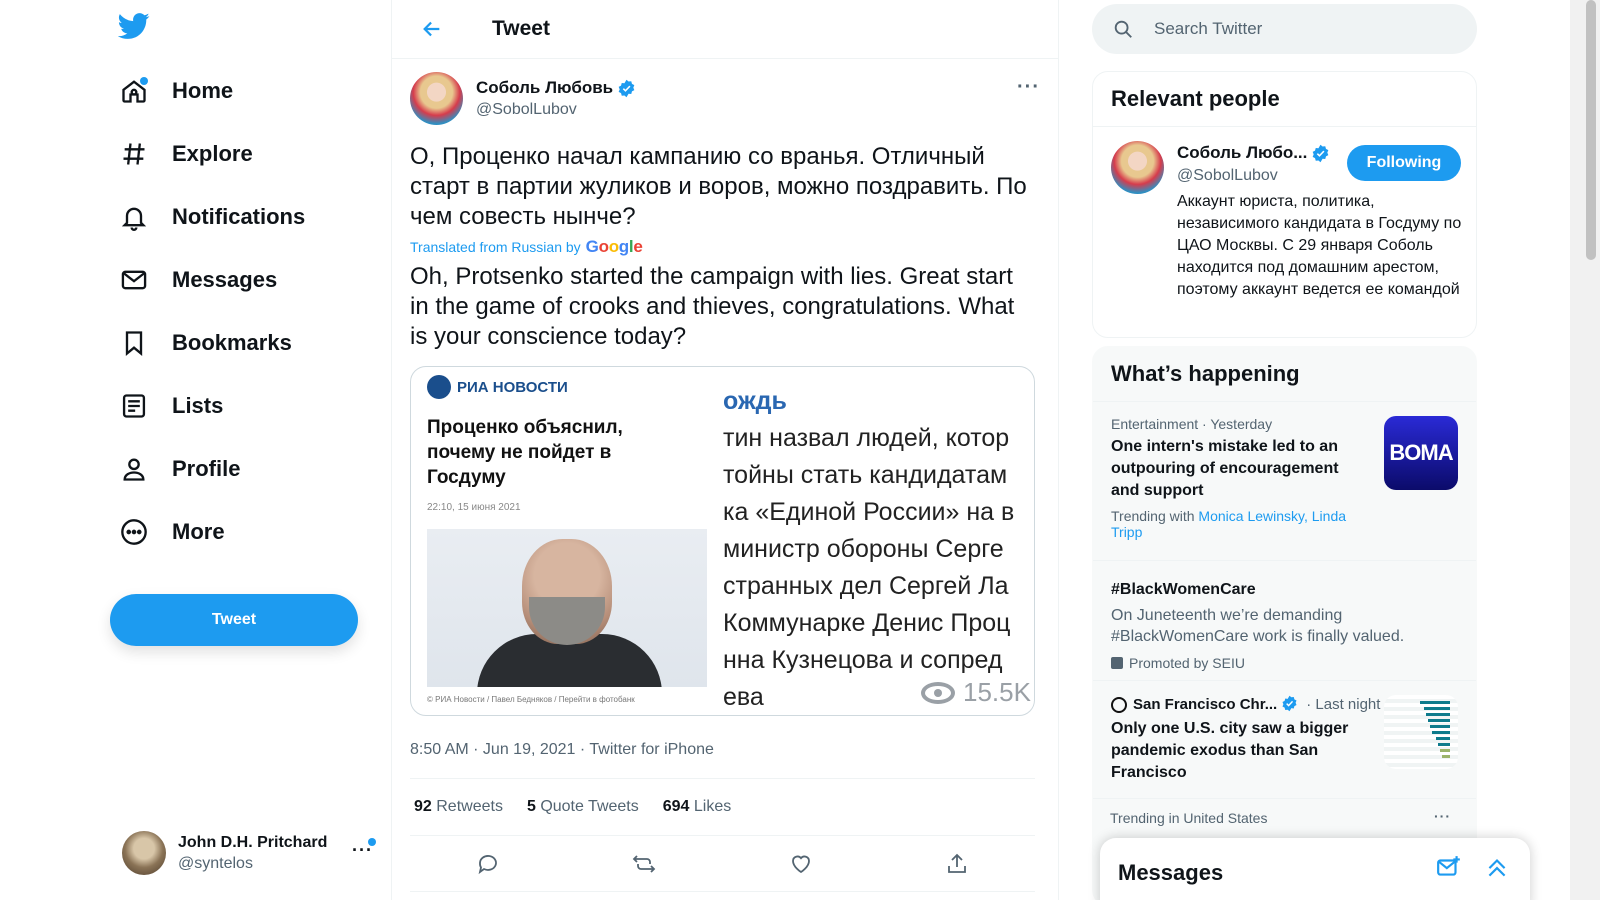  What do you see at coordinates (212, 153) in the screenshot?
I see `nav-label: Explore` at bounding box center [212, 153].